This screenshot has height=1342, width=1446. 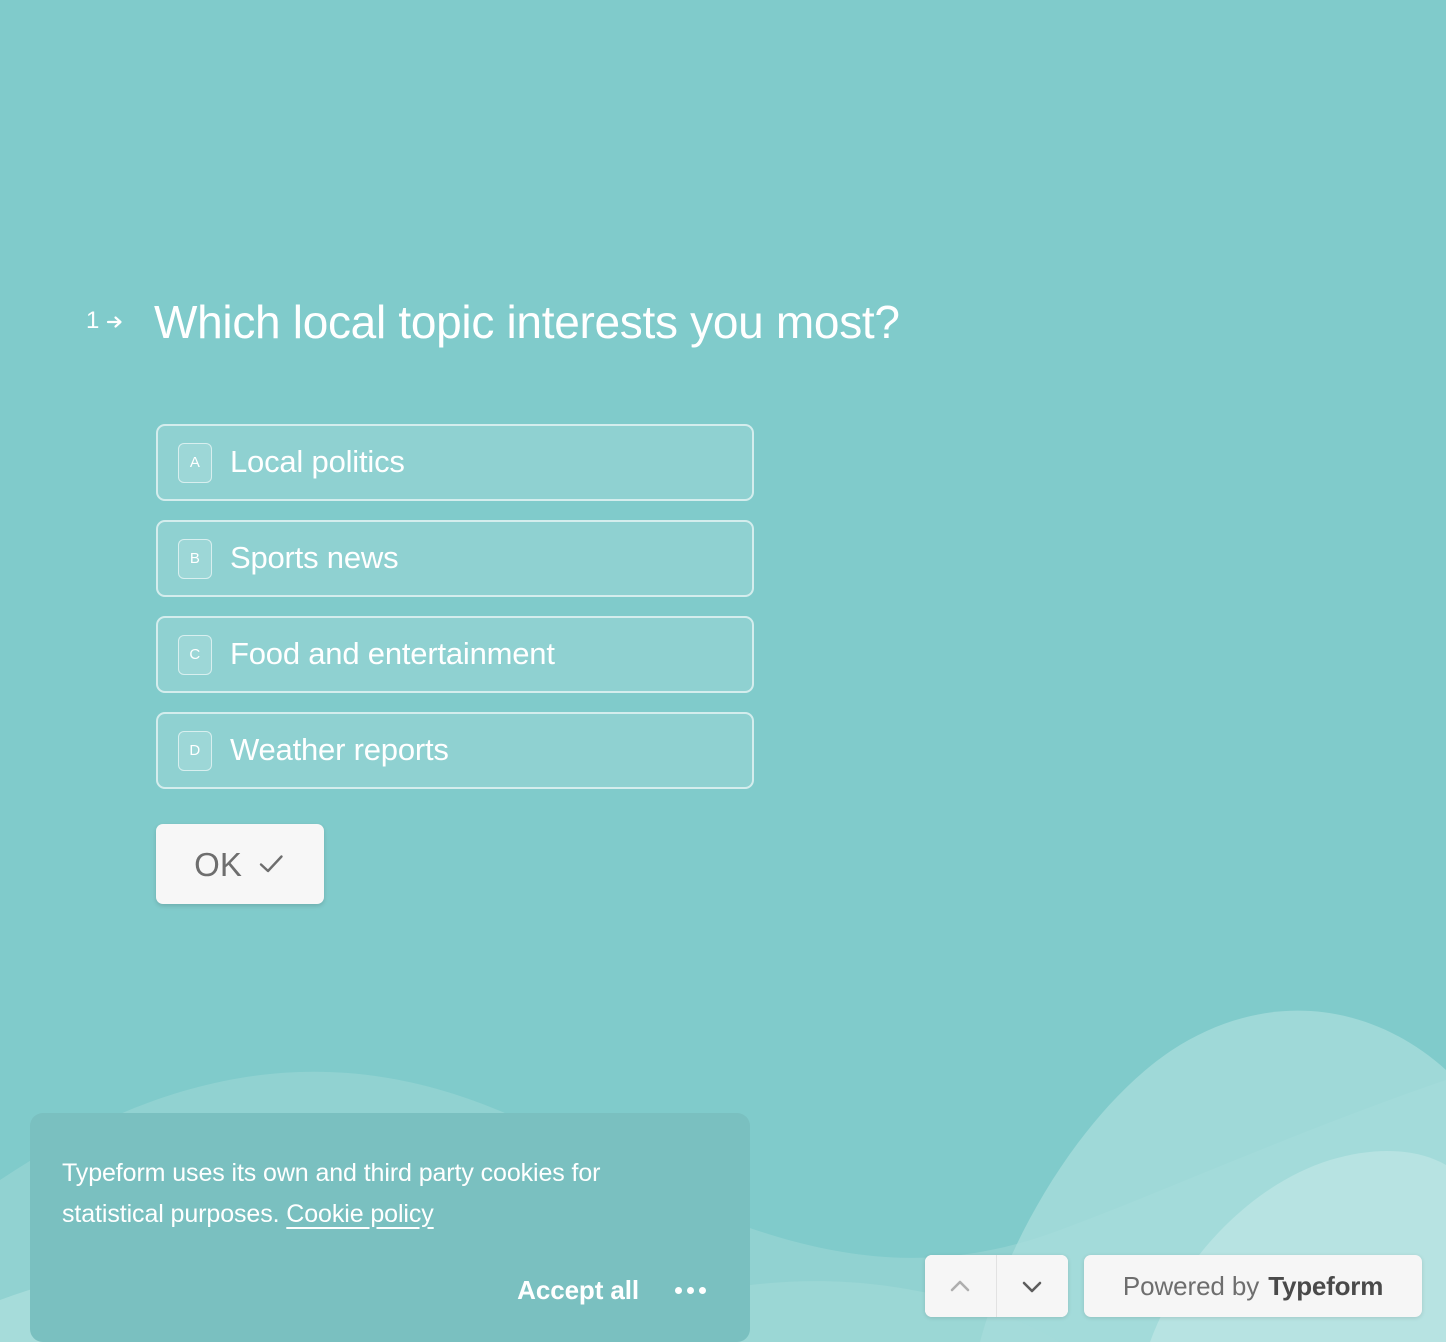 I want to click on option-key-badge: A, so click(x=195, y=462).